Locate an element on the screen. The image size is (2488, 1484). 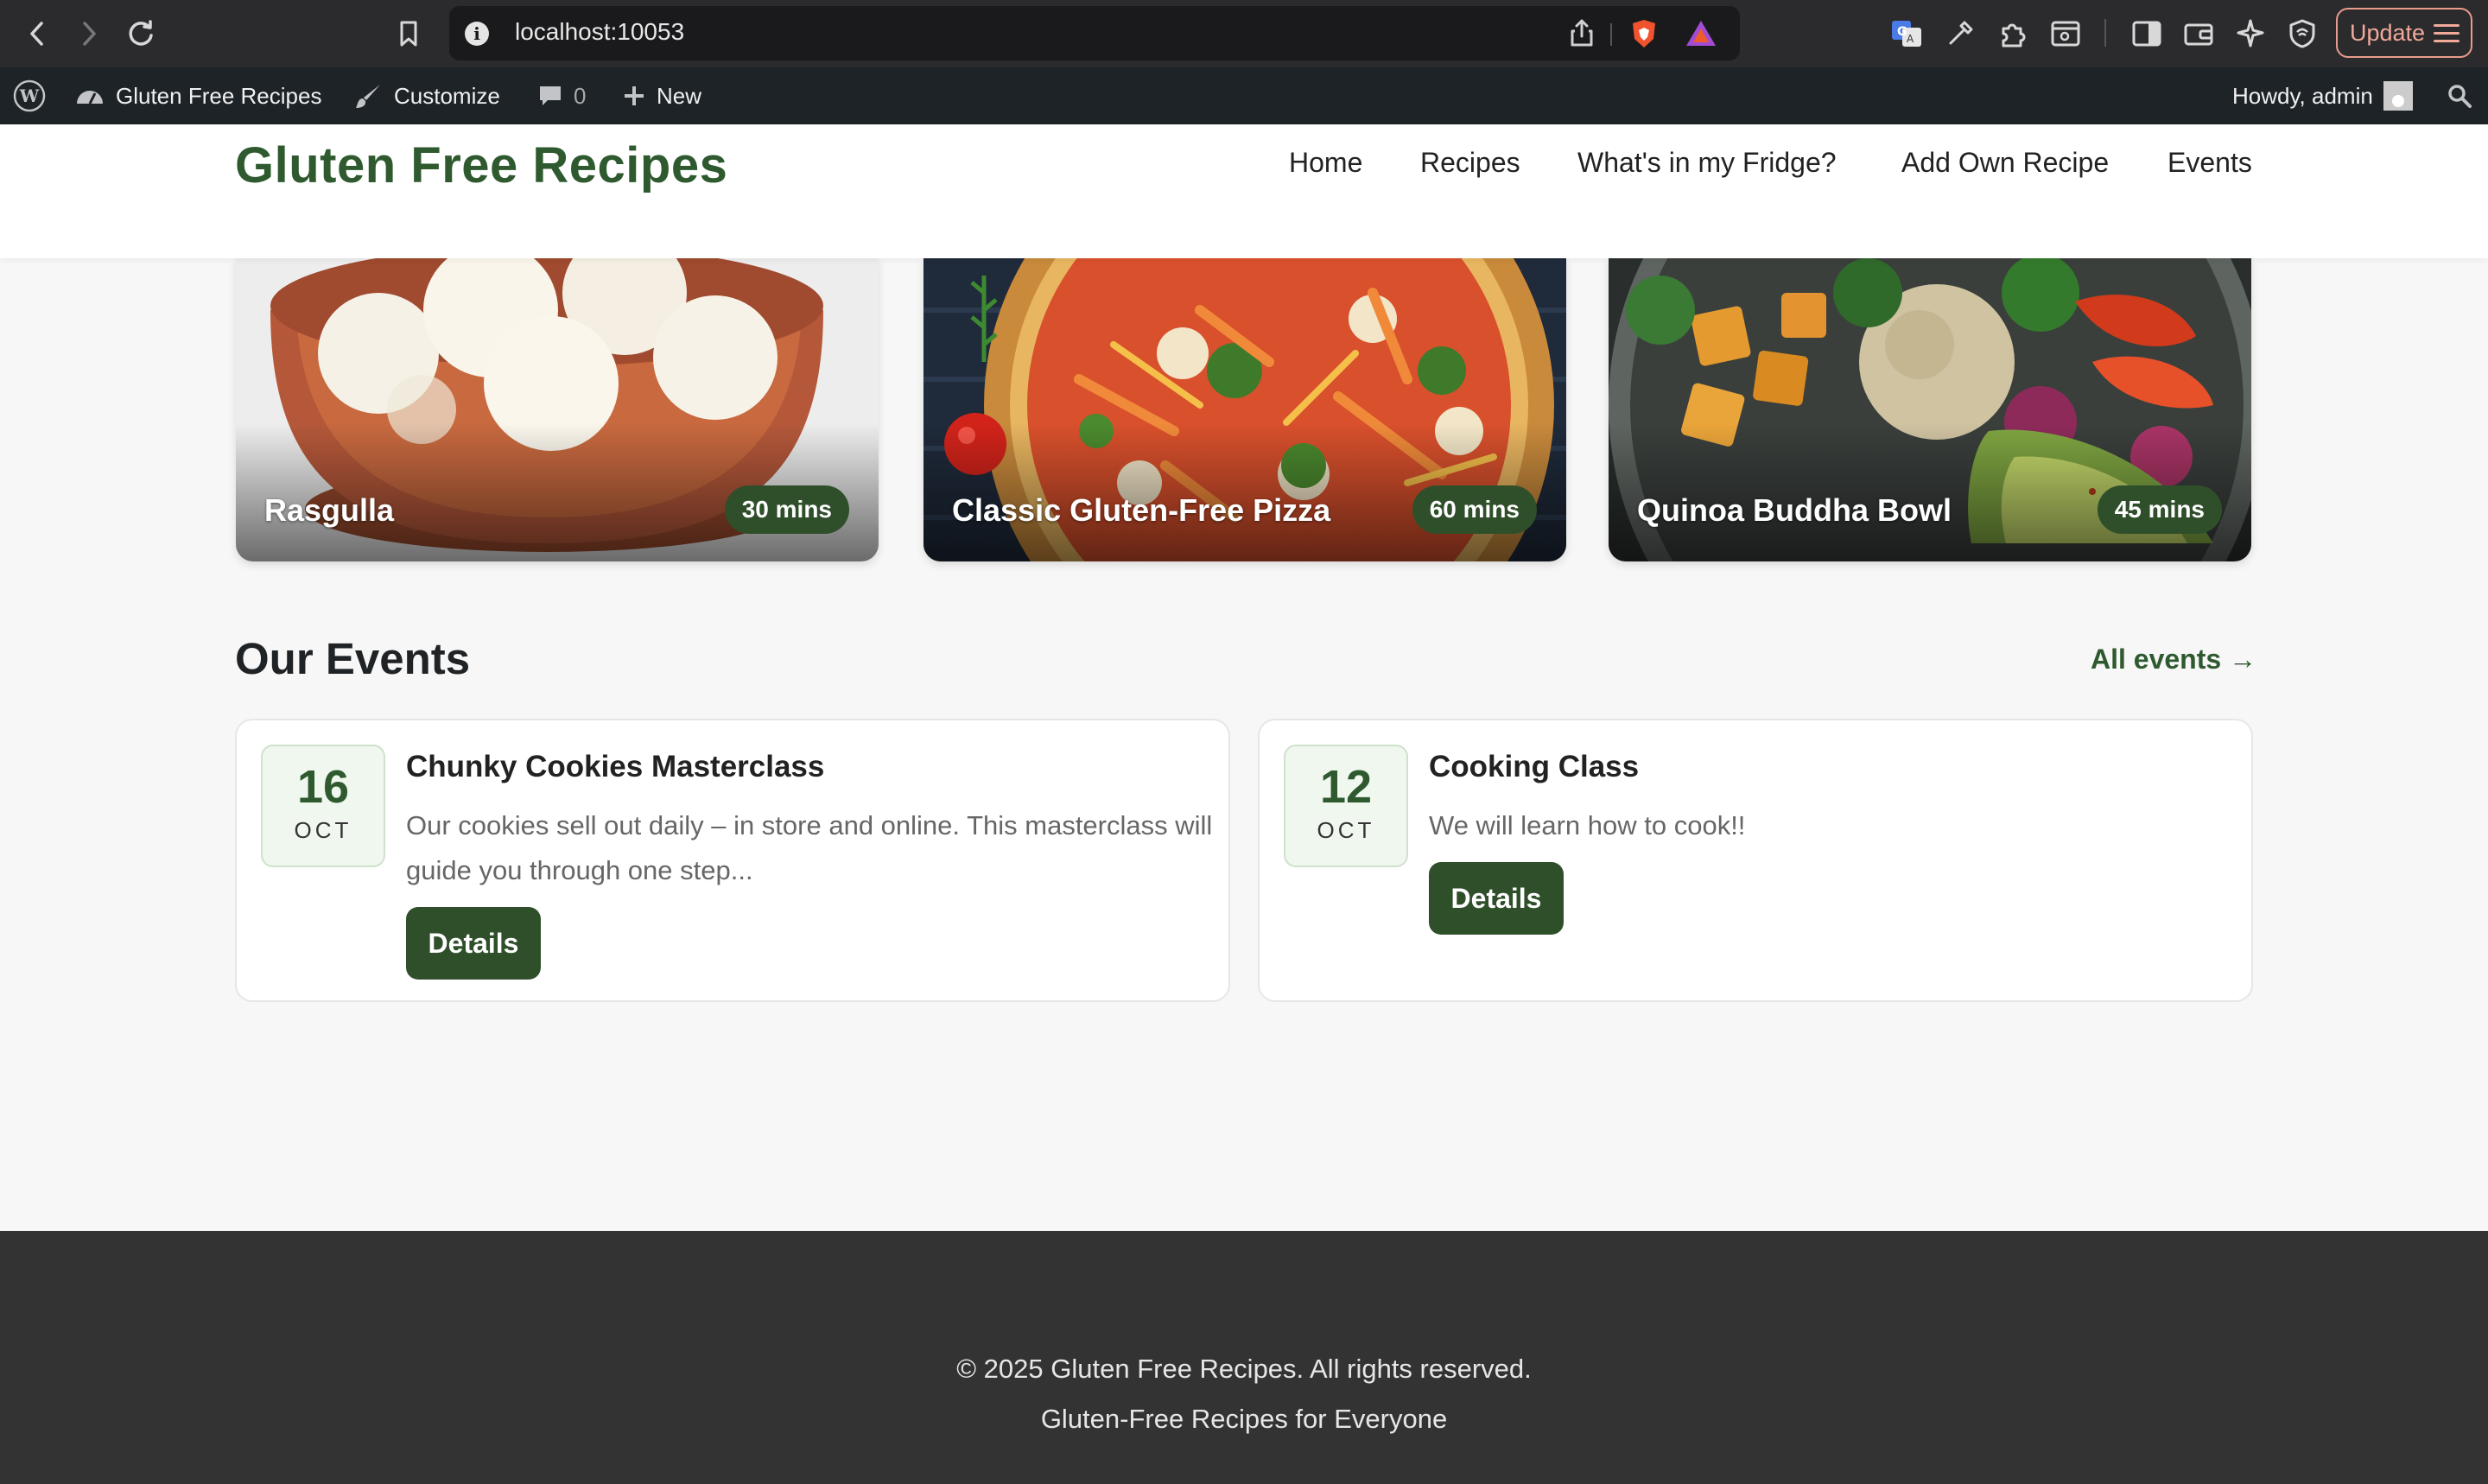
recipe-name: Rasgulla is located at coordinates (329, 510).